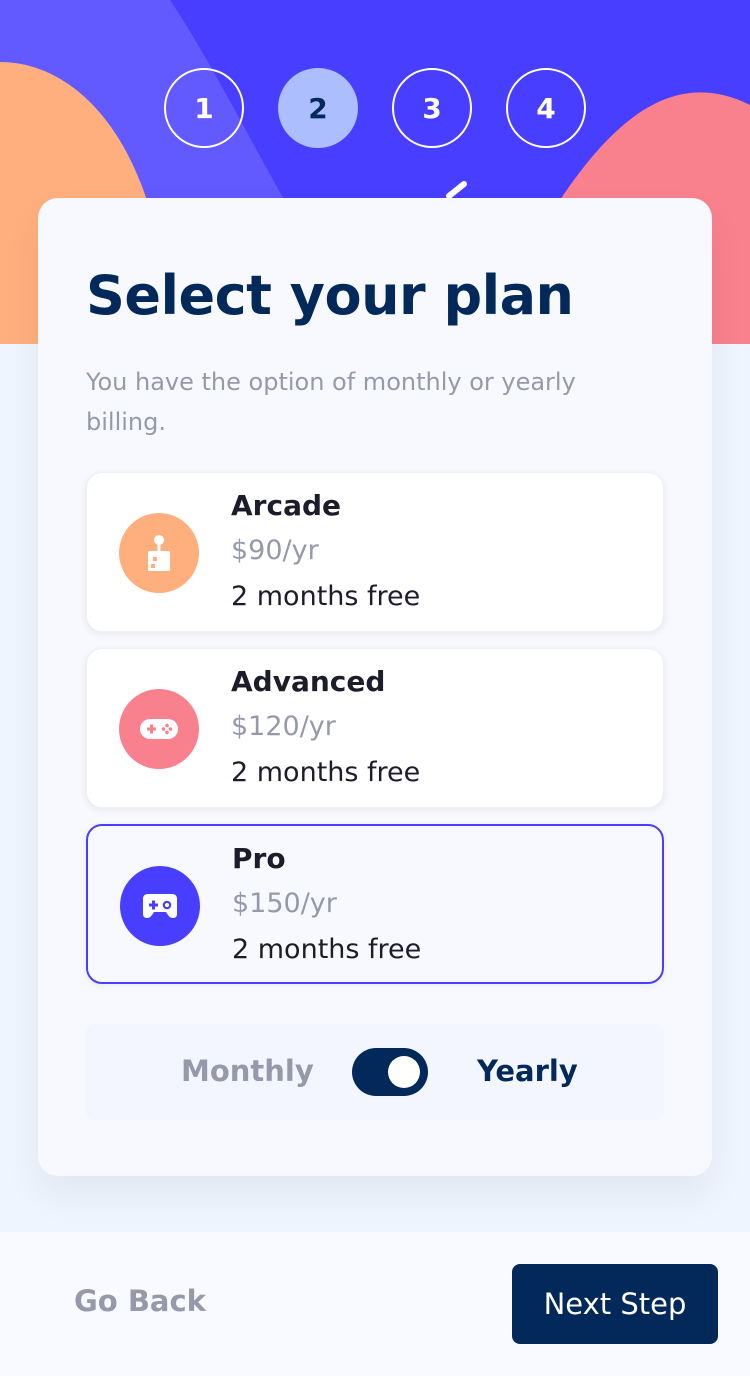 Image resolution: width=750 pixels, height=1376 pixels. I want to click on billing-toggle-bar: Monthly Yearly, so click(375, 1072).